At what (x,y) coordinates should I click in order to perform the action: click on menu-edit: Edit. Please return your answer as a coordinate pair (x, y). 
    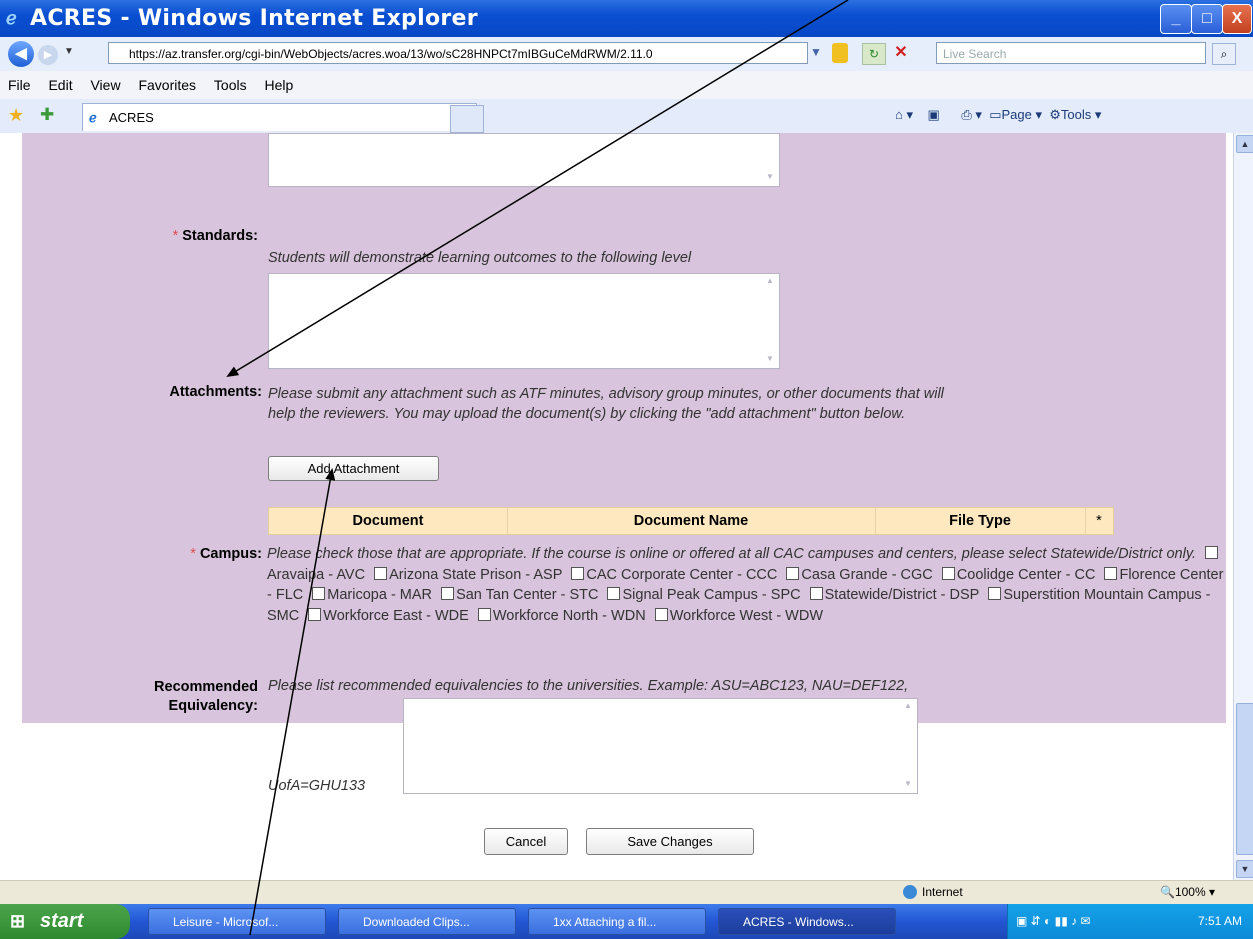
    Looking at the image, I should click on (60, 85).